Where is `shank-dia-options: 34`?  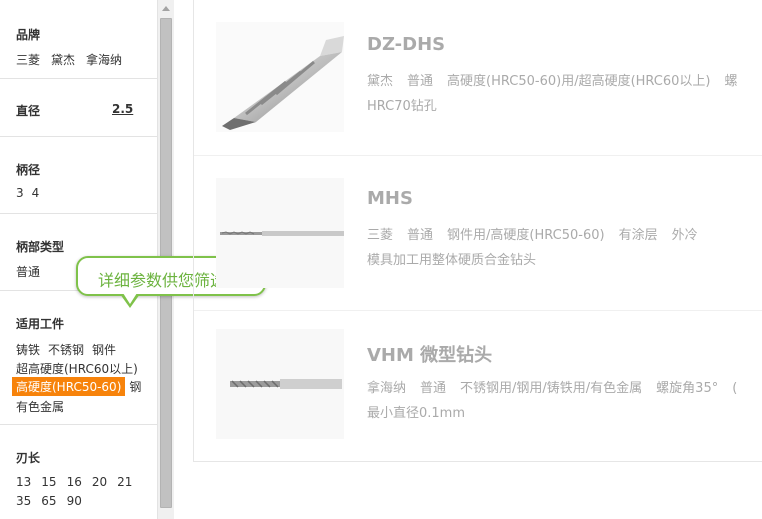 shank-dia-options: 34 is located at coordinates (33, 193).